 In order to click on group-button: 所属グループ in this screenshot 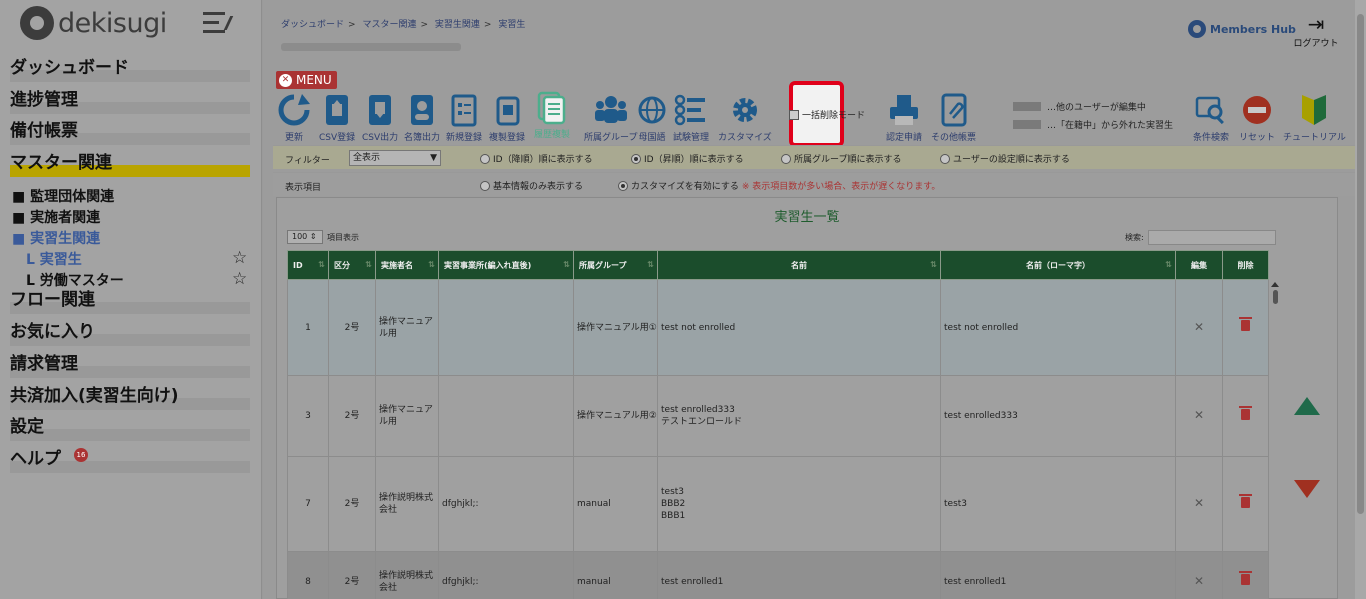, I will do `click(610, 117)`.